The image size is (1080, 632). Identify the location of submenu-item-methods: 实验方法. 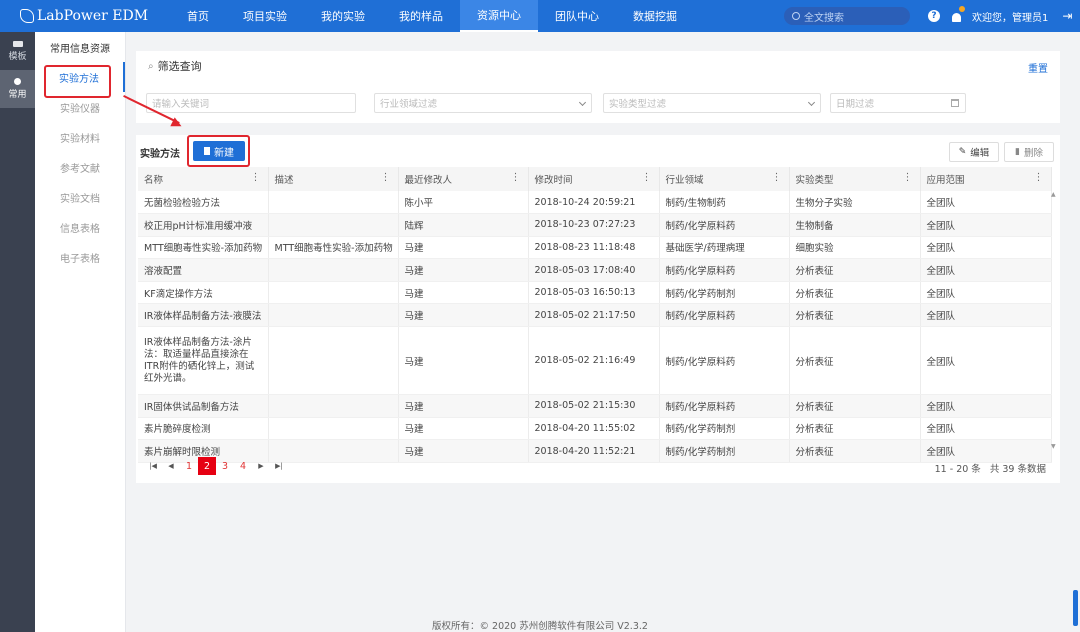
(80, 77).